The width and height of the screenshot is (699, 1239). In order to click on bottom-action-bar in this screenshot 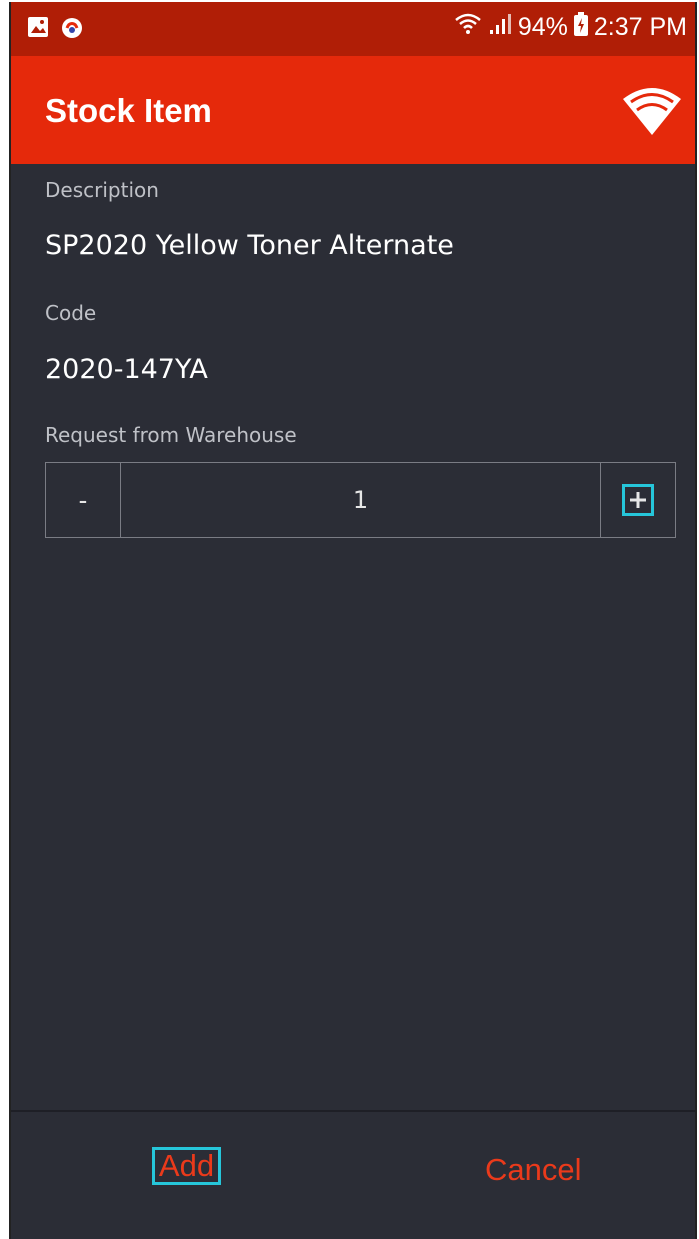, I will do `click(353, 1174)`.